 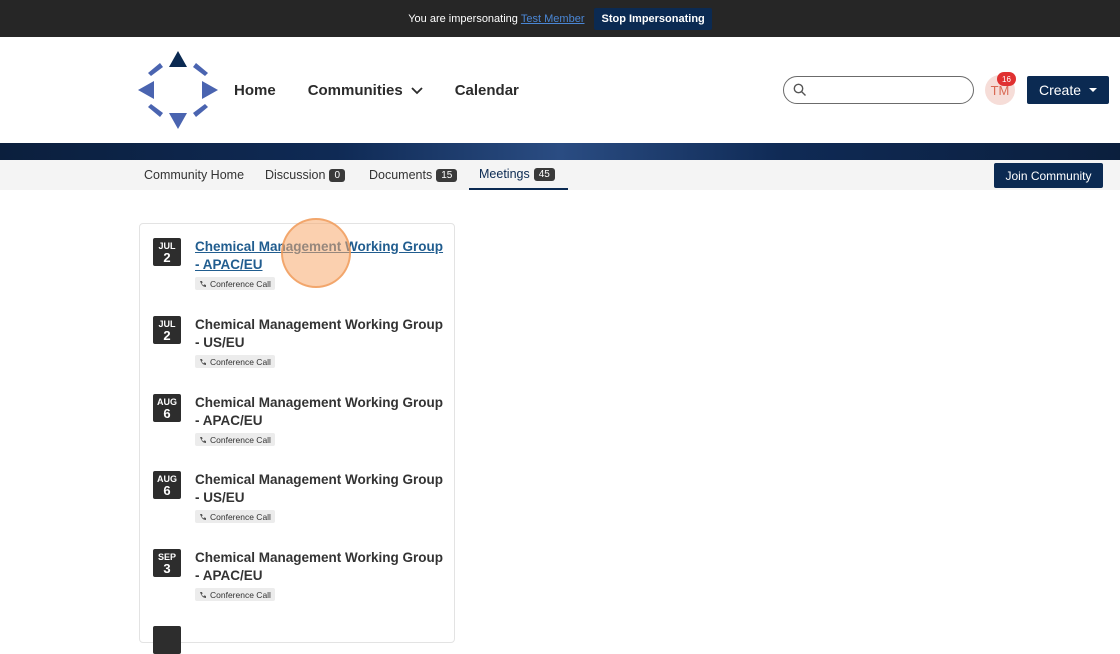 I want to click on tab-label: Meetings, so click(x=504, y=174).